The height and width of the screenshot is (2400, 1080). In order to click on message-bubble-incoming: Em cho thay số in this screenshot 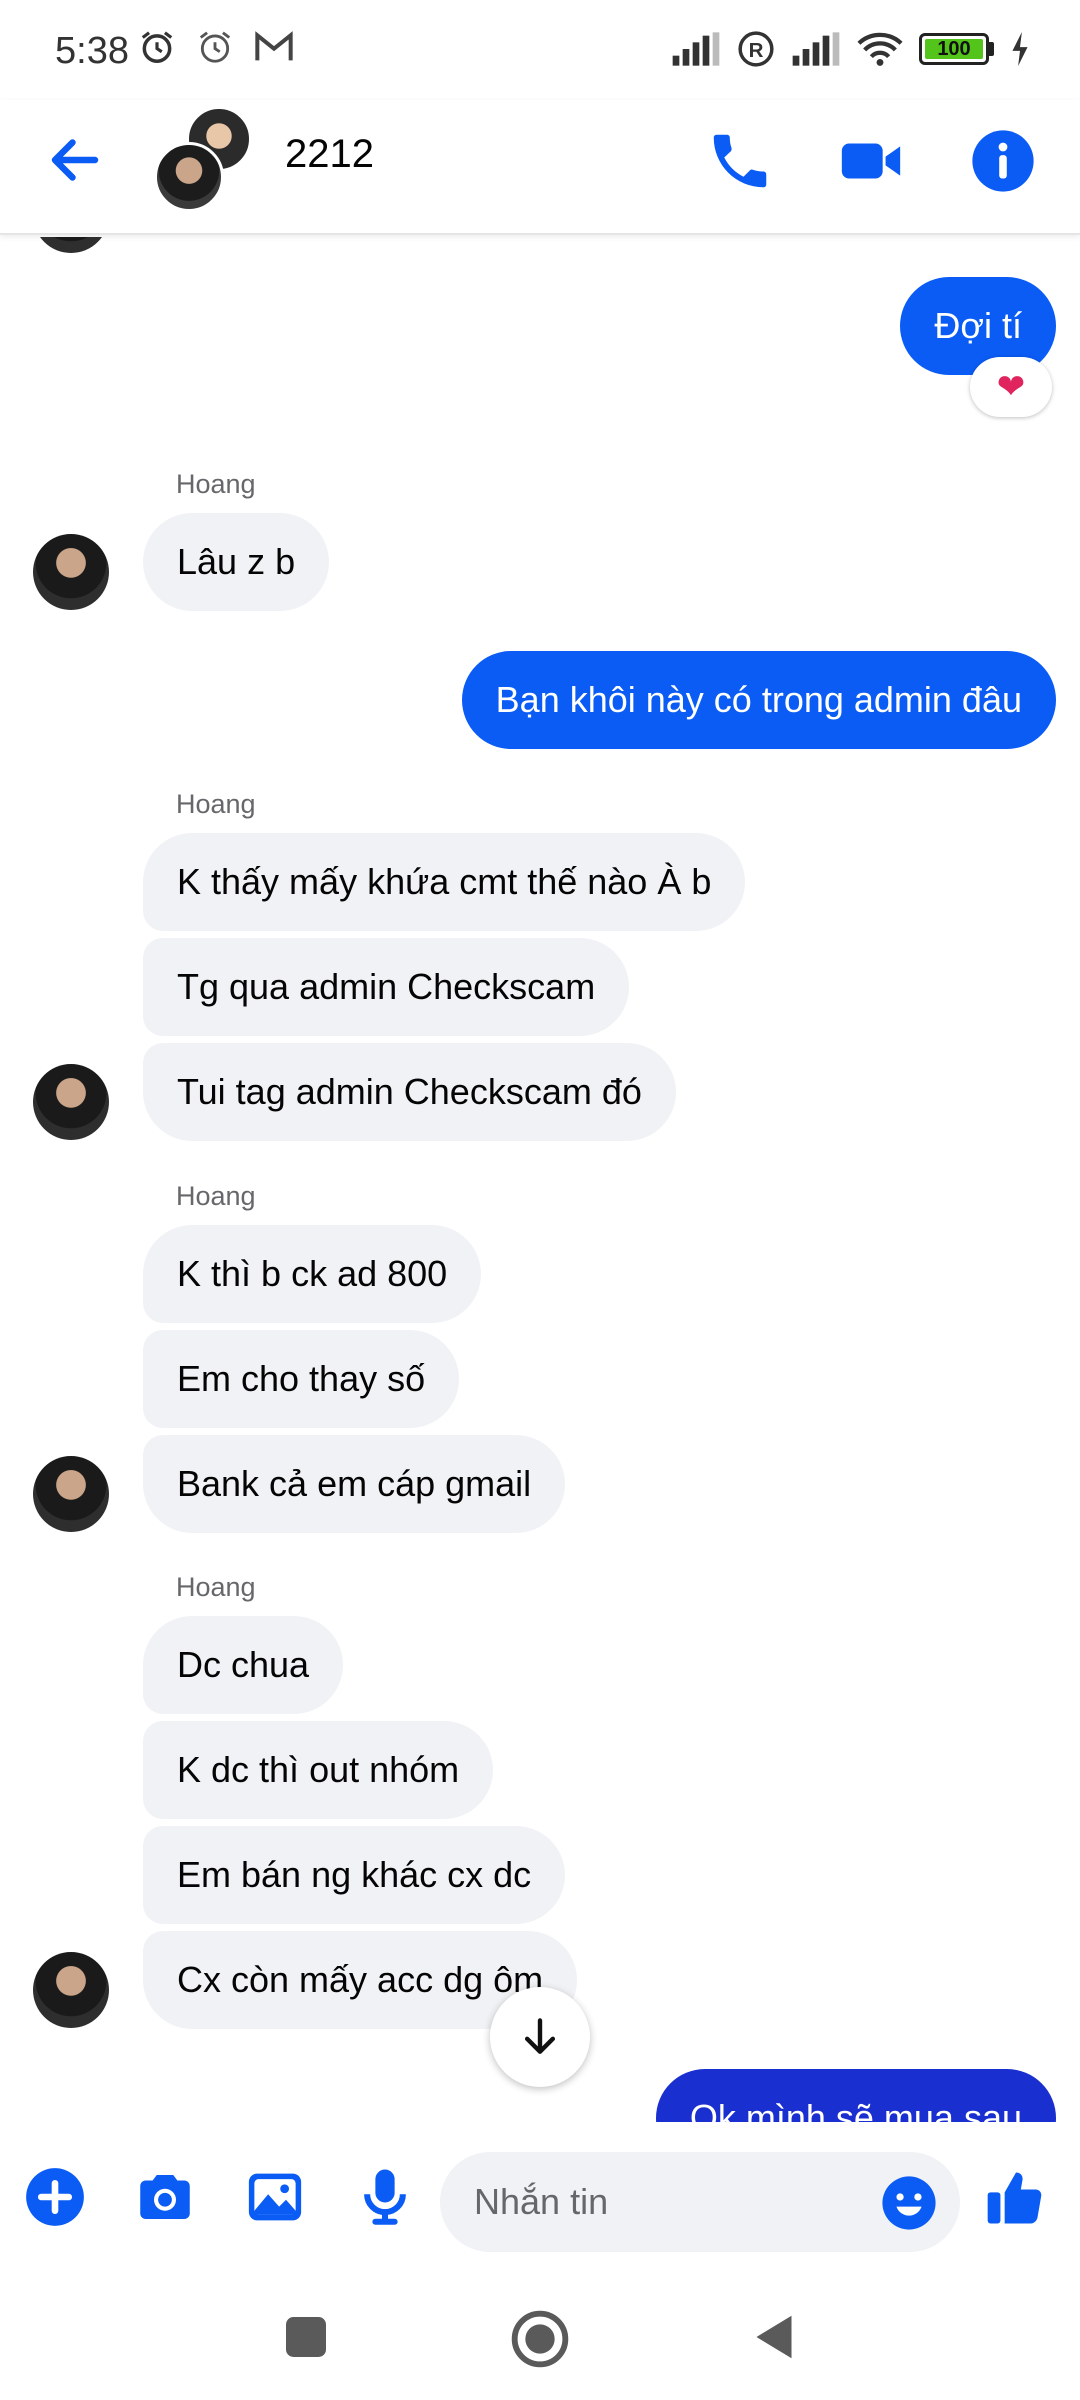, I will do `click(301, 1379)`.